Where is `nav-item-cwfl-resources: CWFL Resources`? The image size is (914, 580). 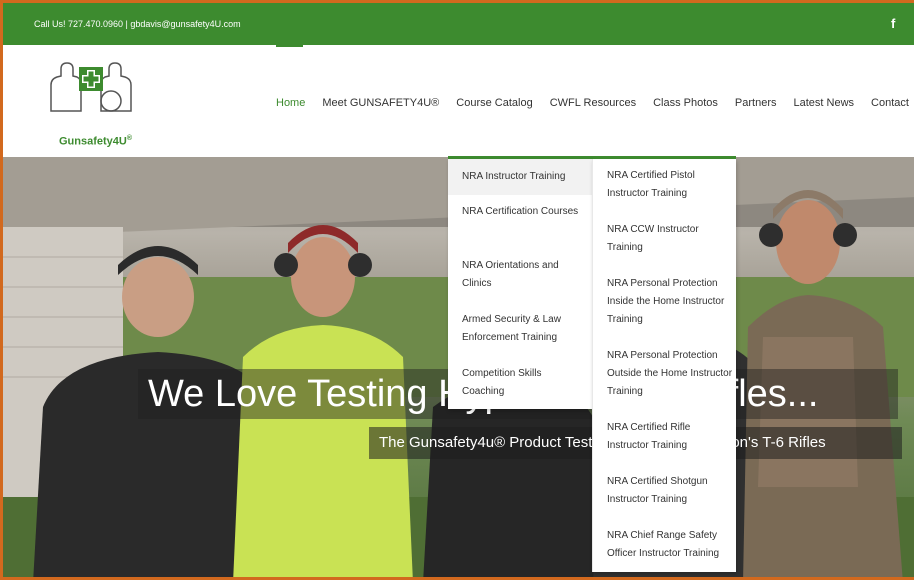 nav-item-cwfl-resources: CWFL Resources is located at coordinates (593, 103).